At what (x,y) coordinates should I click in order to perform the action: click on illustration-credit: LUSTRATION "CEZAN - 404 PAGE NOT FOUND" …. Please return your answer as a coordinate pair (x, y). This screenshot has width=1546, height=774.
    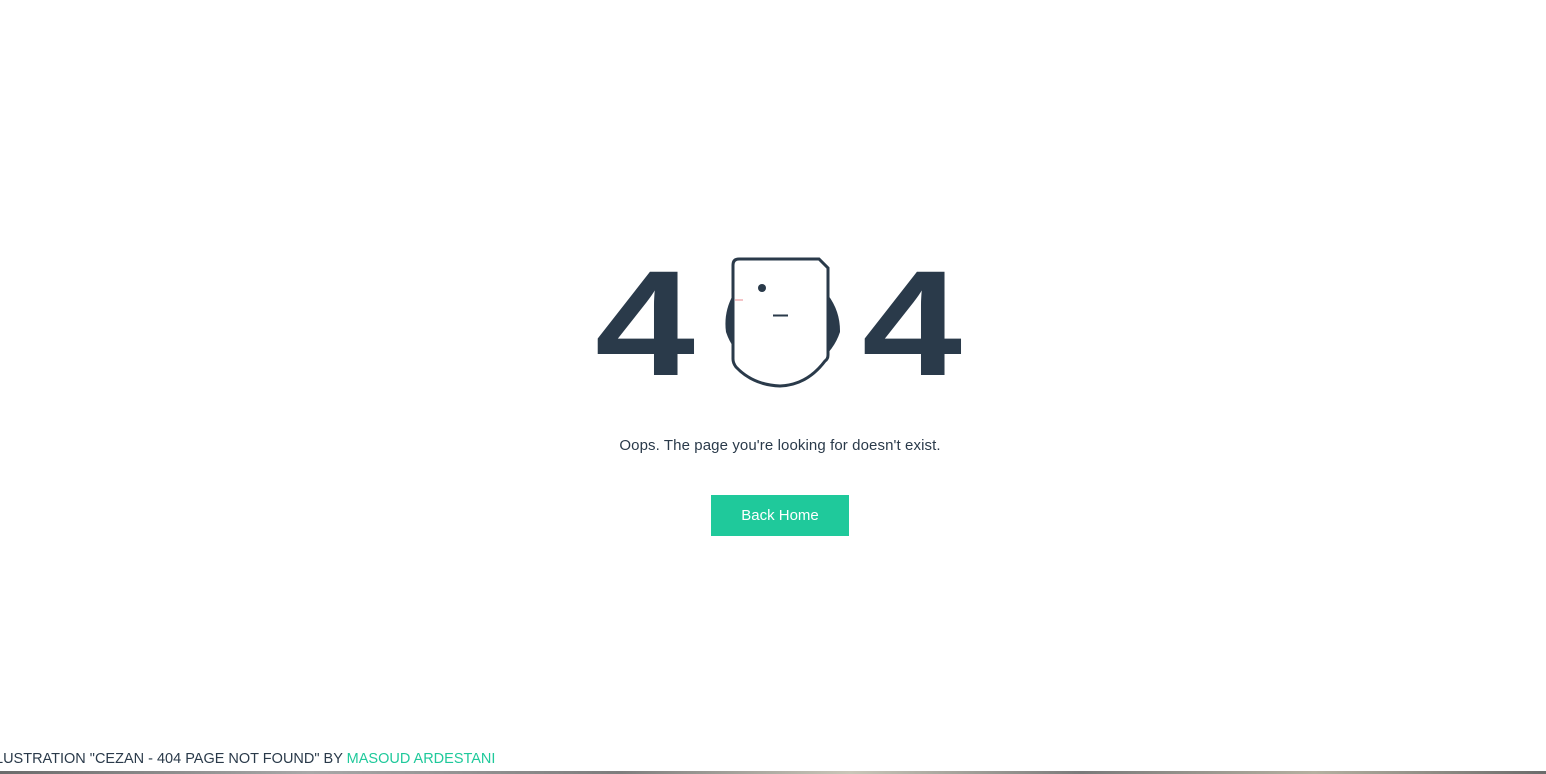
    Looking at the image, I should click on (247, 759).